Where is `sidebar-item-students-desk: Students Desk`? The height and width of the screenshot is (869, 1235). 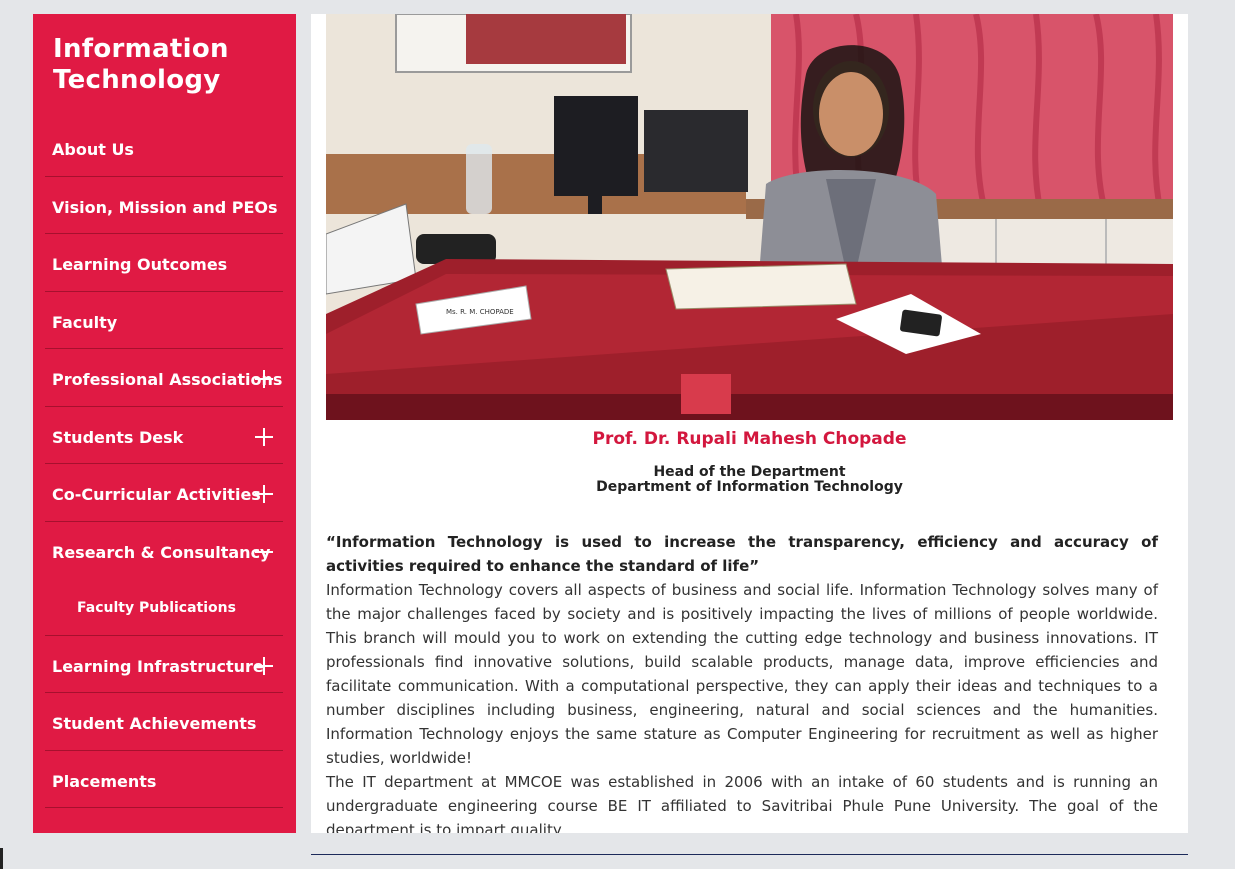
sidebar-item-students-desk: Students Desk is located at coordinates (164, 435).